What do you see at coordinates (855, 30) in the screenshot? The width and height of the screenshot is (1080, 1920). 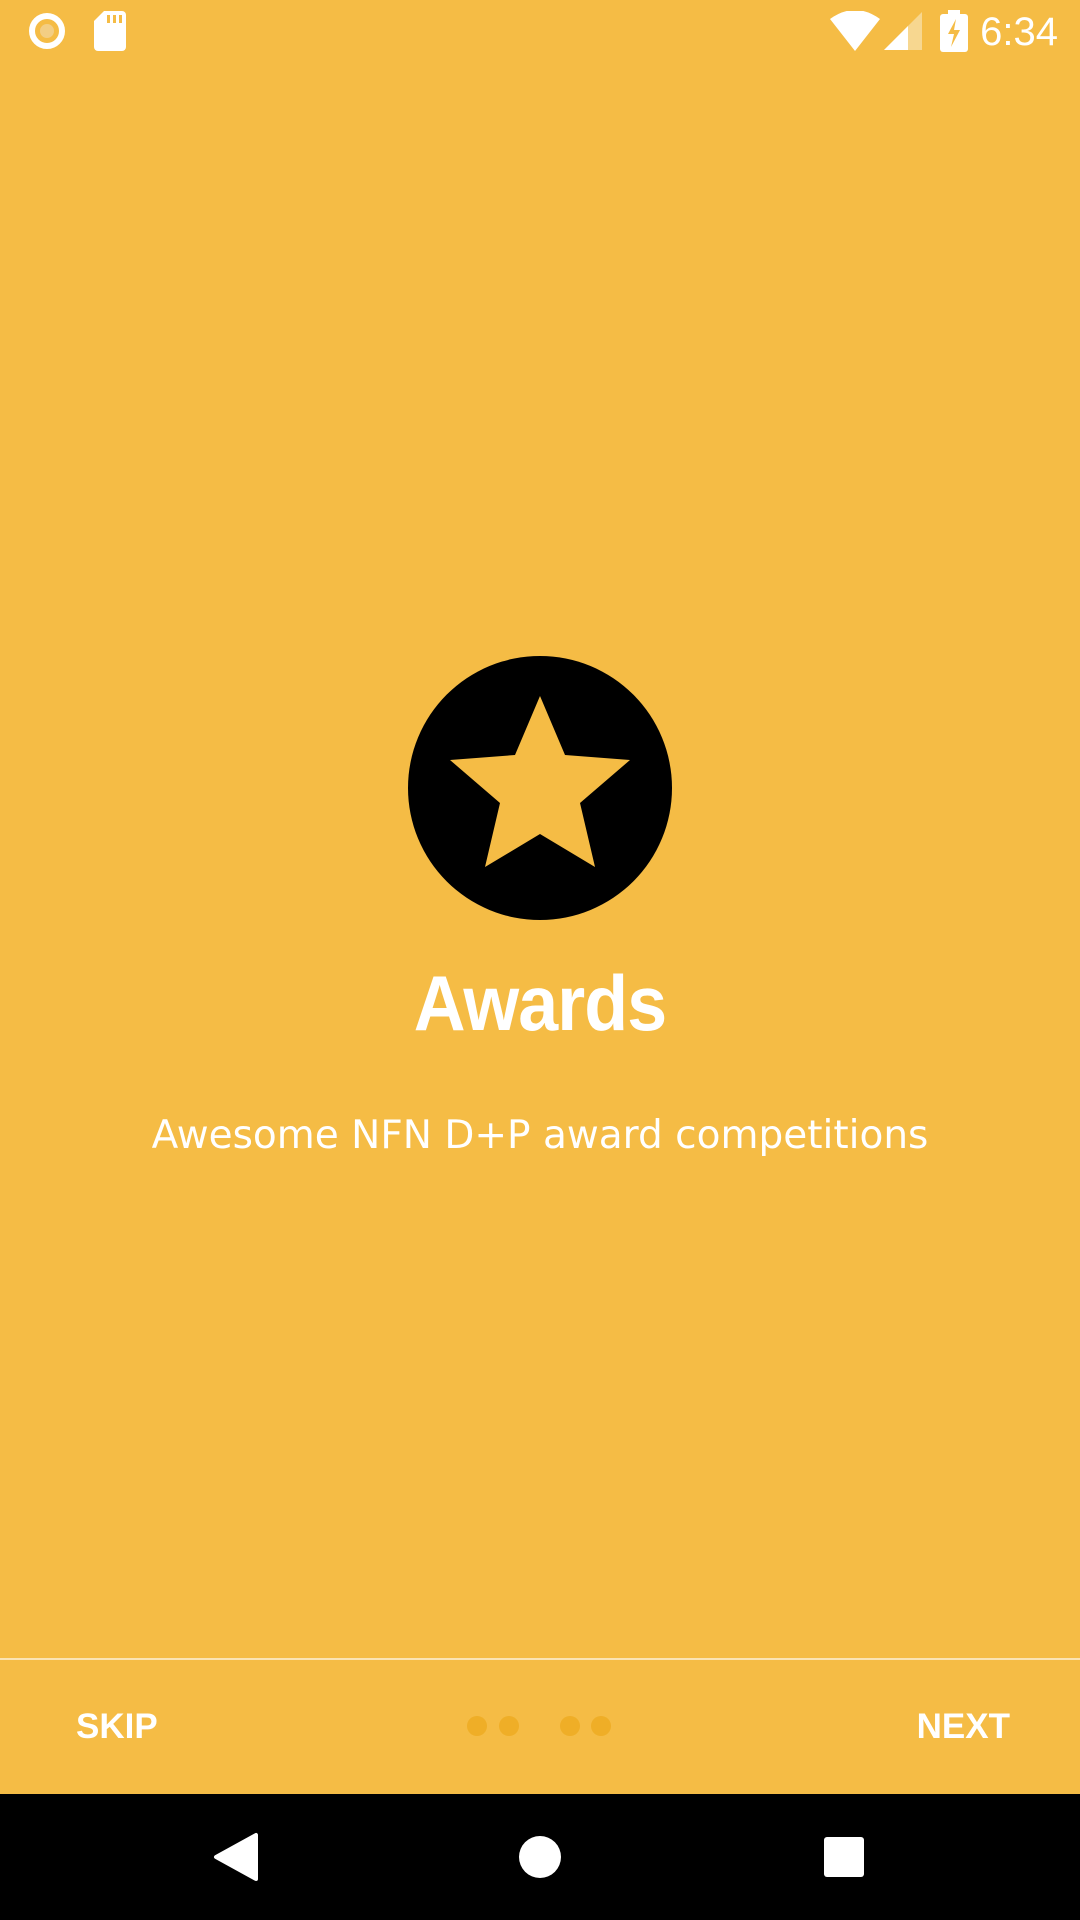 I see `wifi-icon` at bounding box center [855, 30].